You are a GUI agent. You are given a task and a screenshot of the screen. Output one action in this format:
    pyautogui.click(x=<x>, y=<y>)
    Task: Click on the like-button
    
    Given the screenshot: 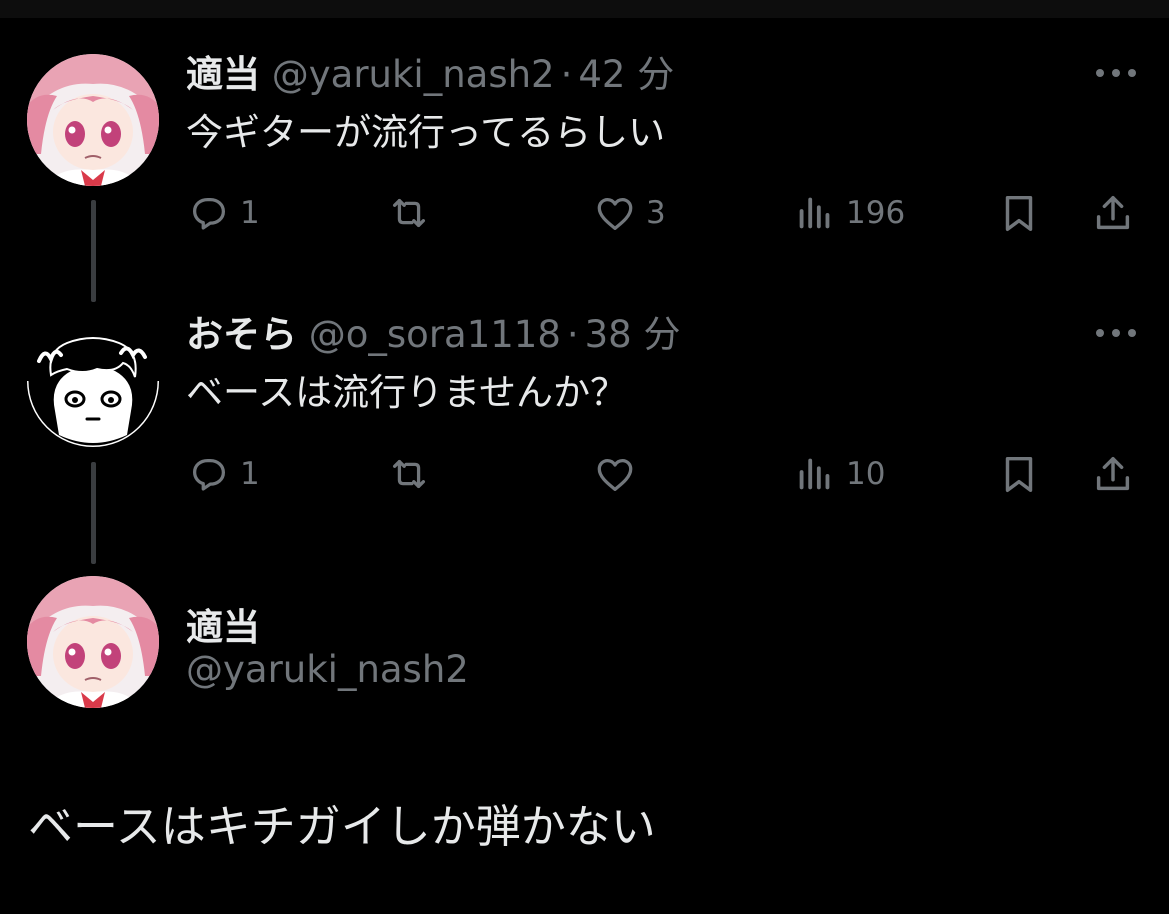 What is the action you would take?
    pyautogui.click(x=619, y=474)
    